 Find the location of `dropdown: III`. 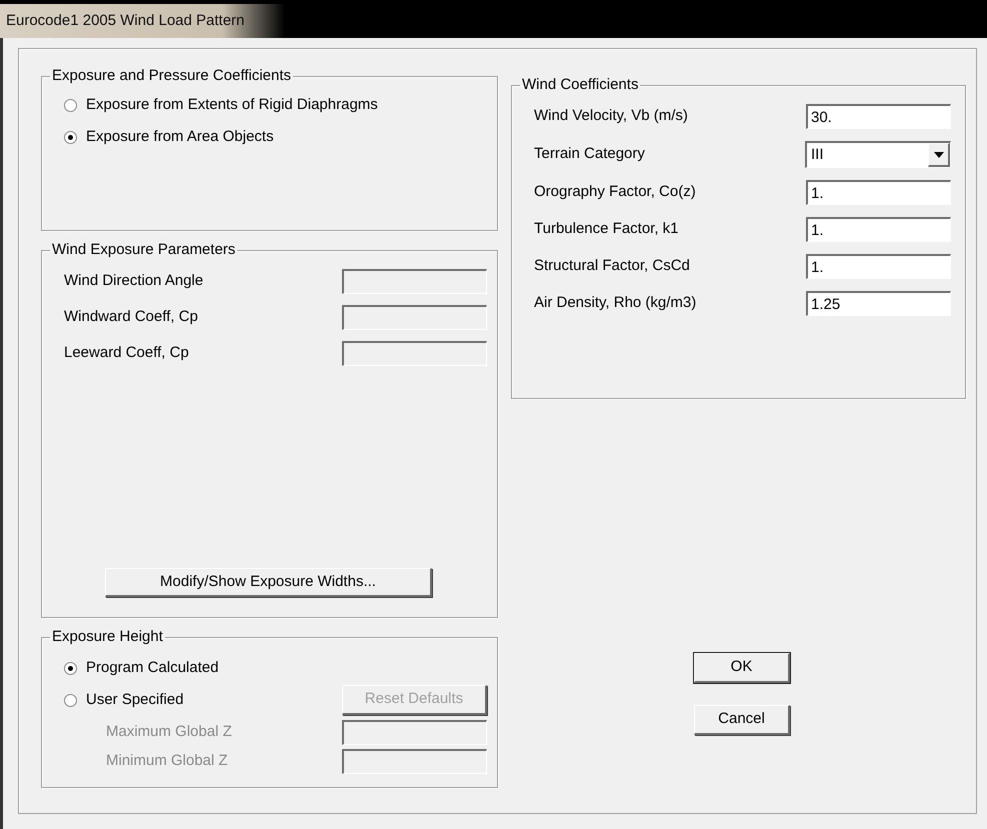

dropdown: III is located at coordinates (878, 154).